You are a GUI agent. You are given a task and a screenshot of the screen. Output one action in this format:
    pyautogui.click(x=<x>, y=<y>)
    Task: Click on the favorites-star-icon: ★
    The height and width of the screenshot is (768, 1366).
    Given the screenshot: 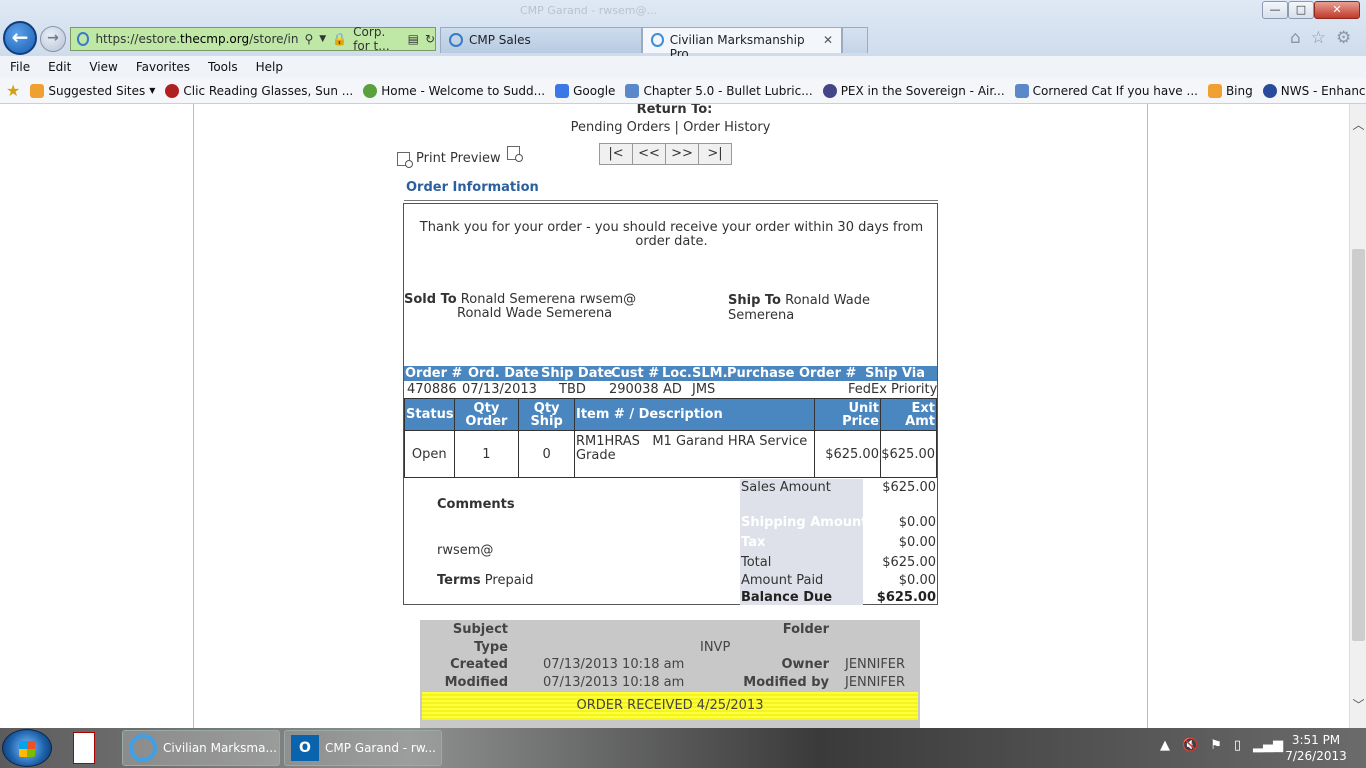 What is the action you would take?
    pyautogui.click(x=13, y=90)
    